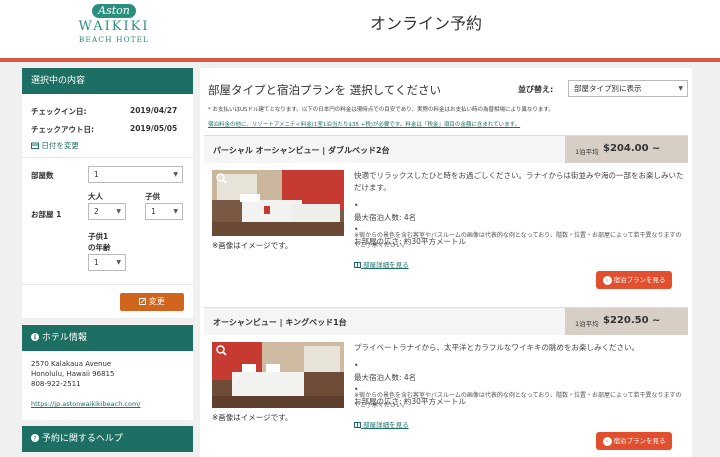 The image size is (720, 457). I want to click on child-age-select: 1 ▼, so click(107, 262).